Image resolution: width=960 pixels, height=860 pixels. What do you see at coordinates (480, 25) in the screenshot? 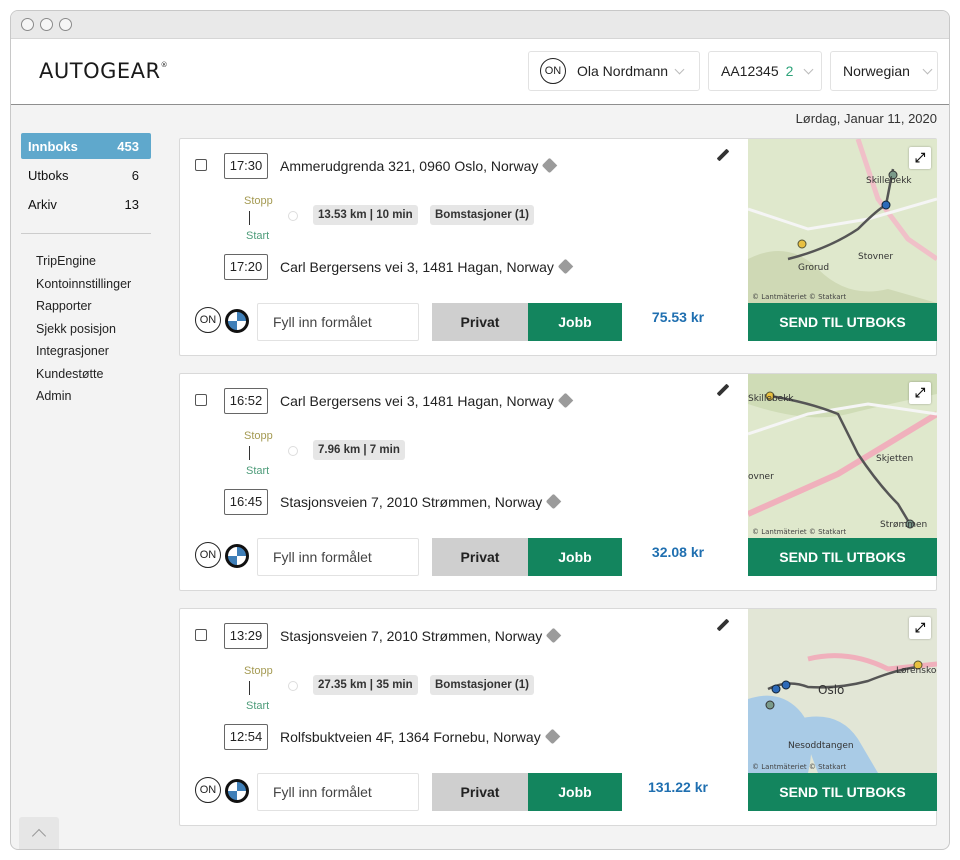
I see `title-bar` at bounding box center [480, 25].